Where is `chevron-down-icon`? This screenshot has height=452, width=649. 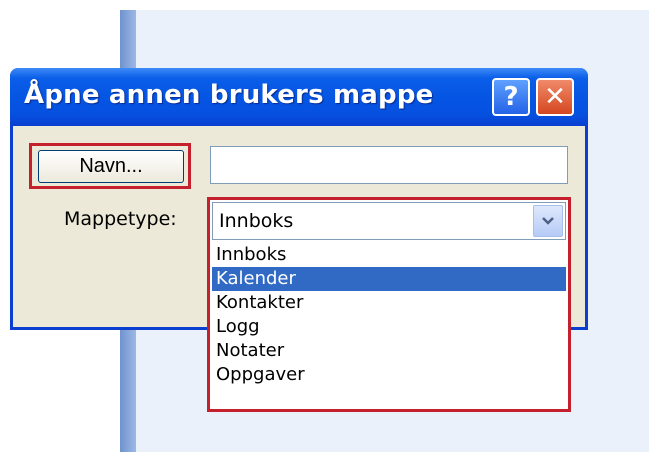
chevron-down-icon is located at coordinates (548, 221).